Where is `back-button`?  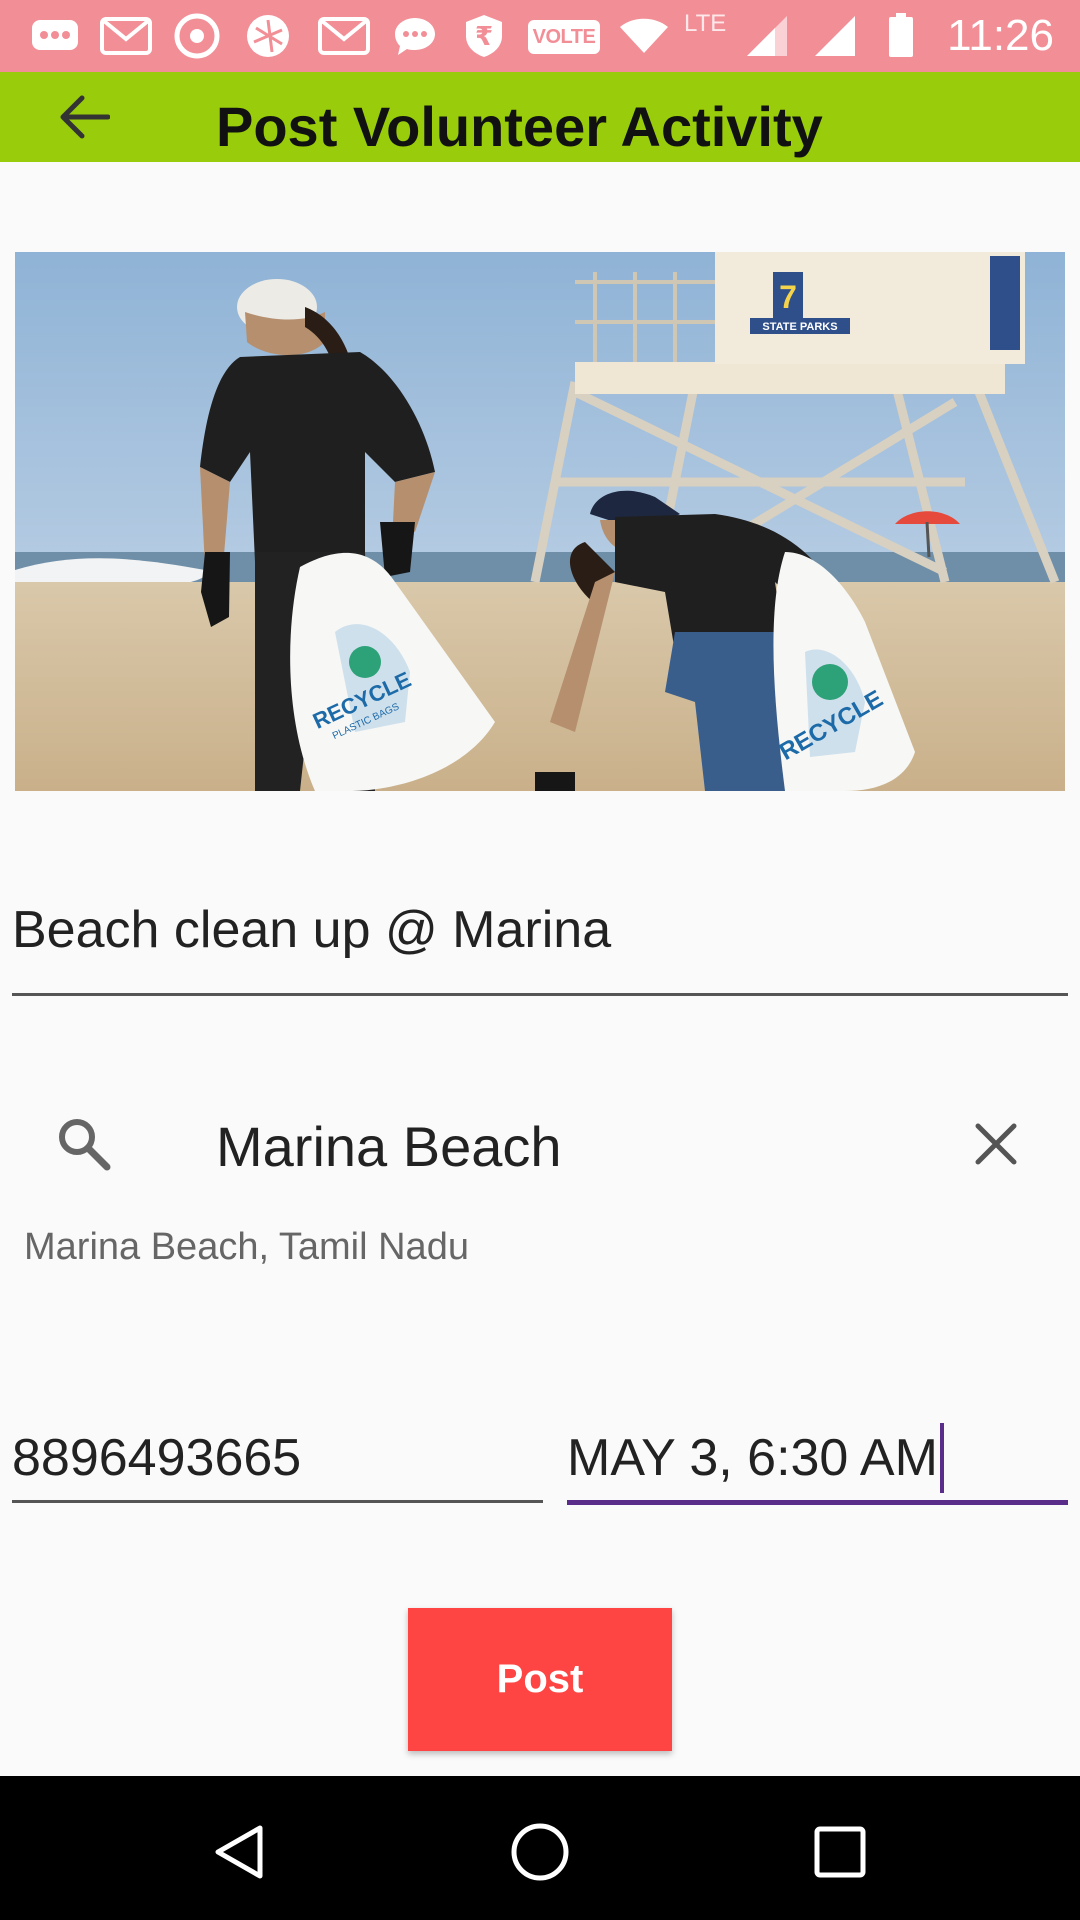 back-button is located at coordinates (84, 117).